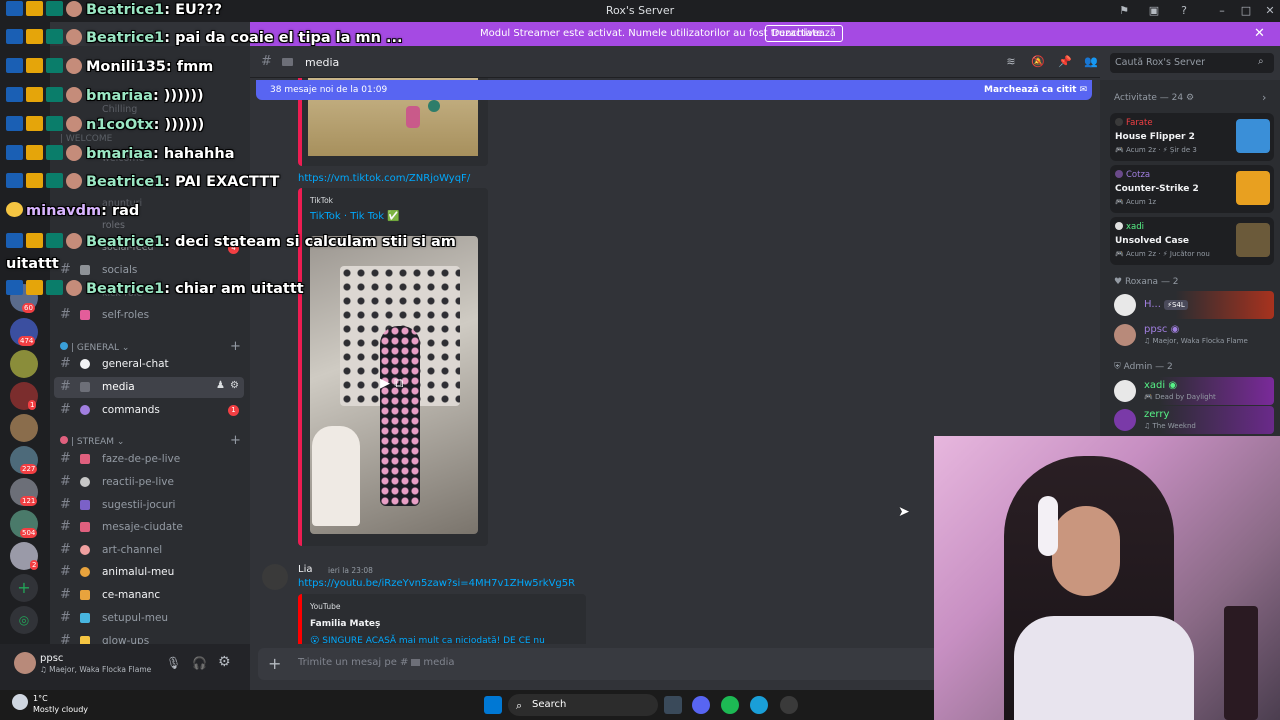 This screenshot has width=1280, height=720. I want to click on channel-glow-ups: # glow-ups, so click(149, 637).